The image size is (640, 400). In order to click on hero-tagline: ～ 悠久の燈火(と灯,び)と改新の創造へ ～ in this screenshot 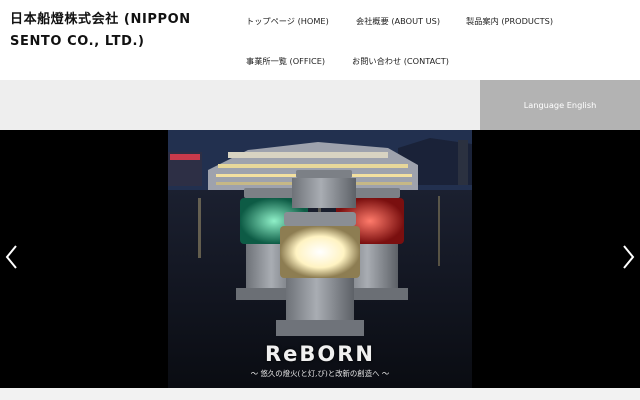, I will do `click(320, 373)`.